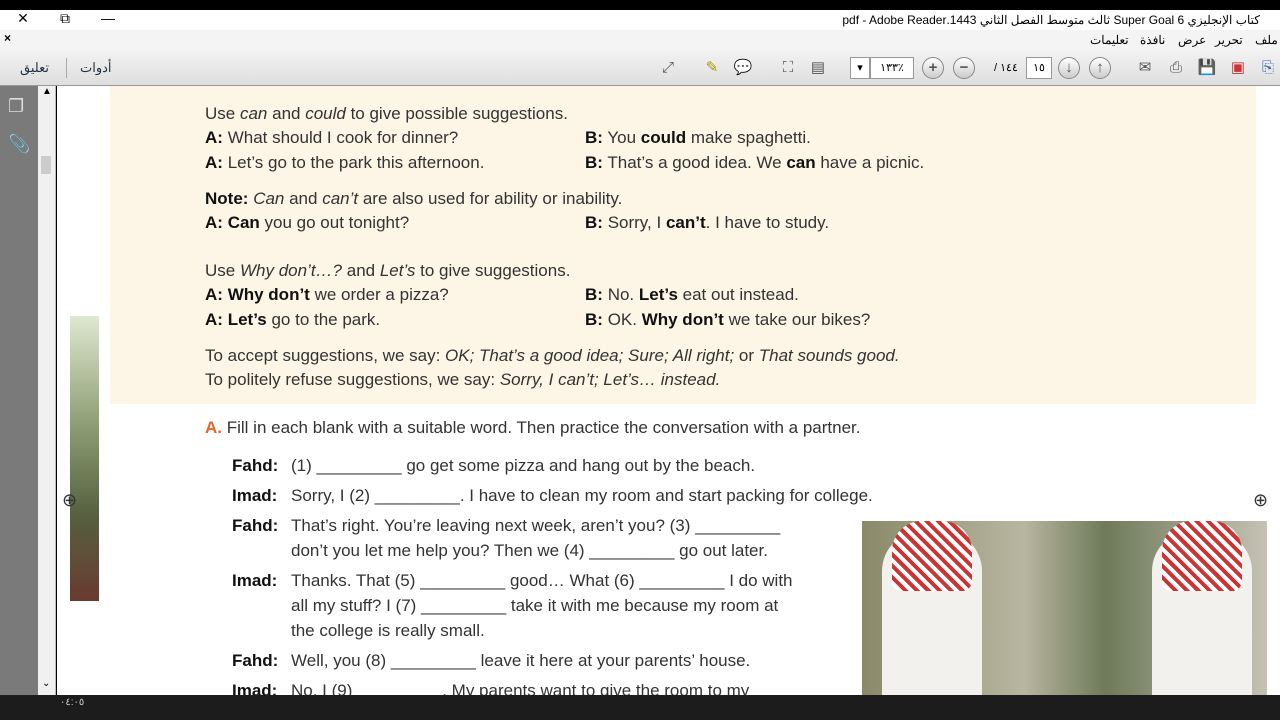 This screenshot has height=720, width=1280. Describe the element at coordinates (46, 683) in the screenshot. I see `scroll-down-icon: ⌄` at that location.